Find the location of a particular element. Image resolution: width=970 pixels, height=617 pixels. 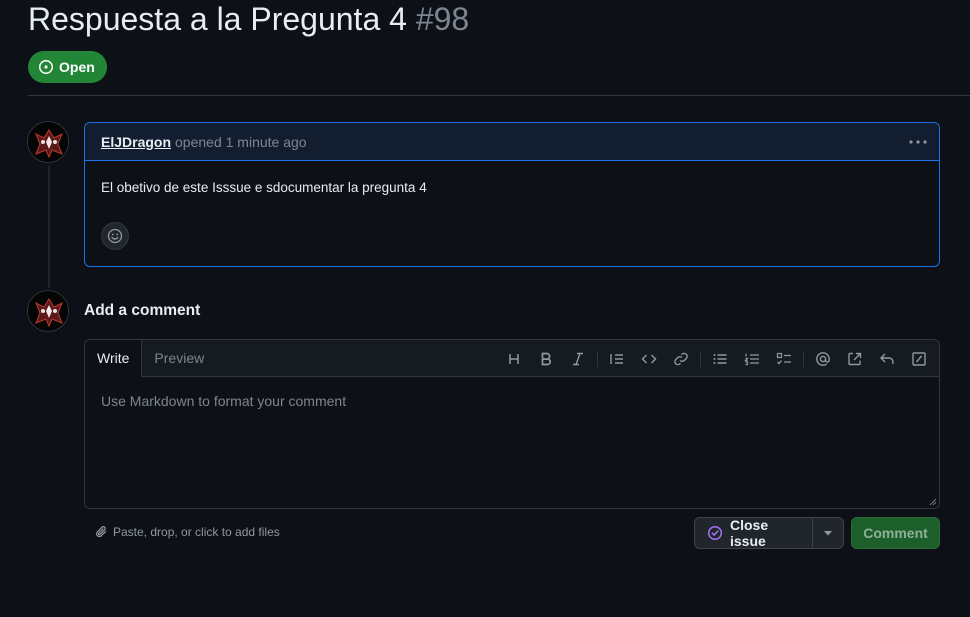

add-reaction-button is located at coordinates (115, 236).